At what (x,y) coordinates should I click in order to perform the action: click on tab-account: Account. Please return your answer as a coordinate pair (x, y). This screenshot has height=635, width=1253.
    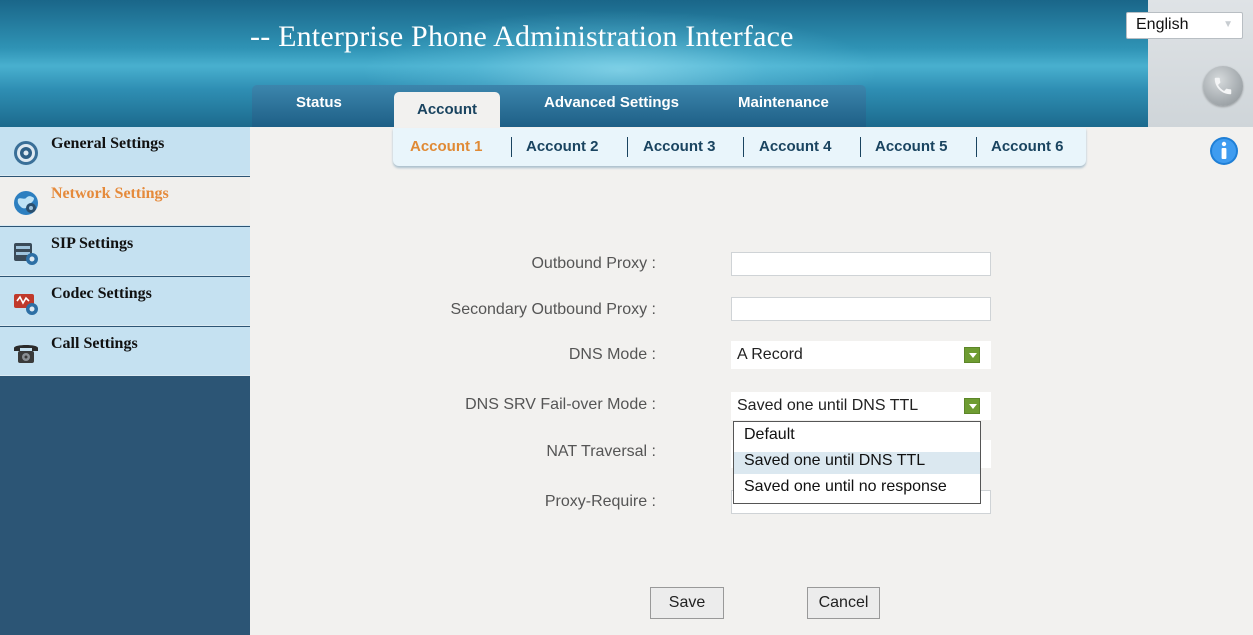
    Looking at the image, I should click on (447, 111).